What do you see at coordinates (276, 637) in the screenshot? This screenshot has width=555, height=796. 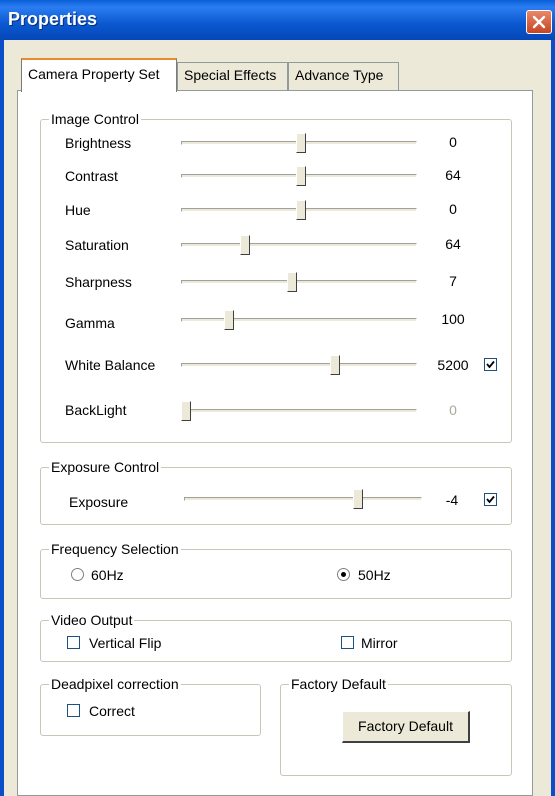 I see `video-output-group: Video Output Vertical Flip Mirror` at bounding box center [276, 637].